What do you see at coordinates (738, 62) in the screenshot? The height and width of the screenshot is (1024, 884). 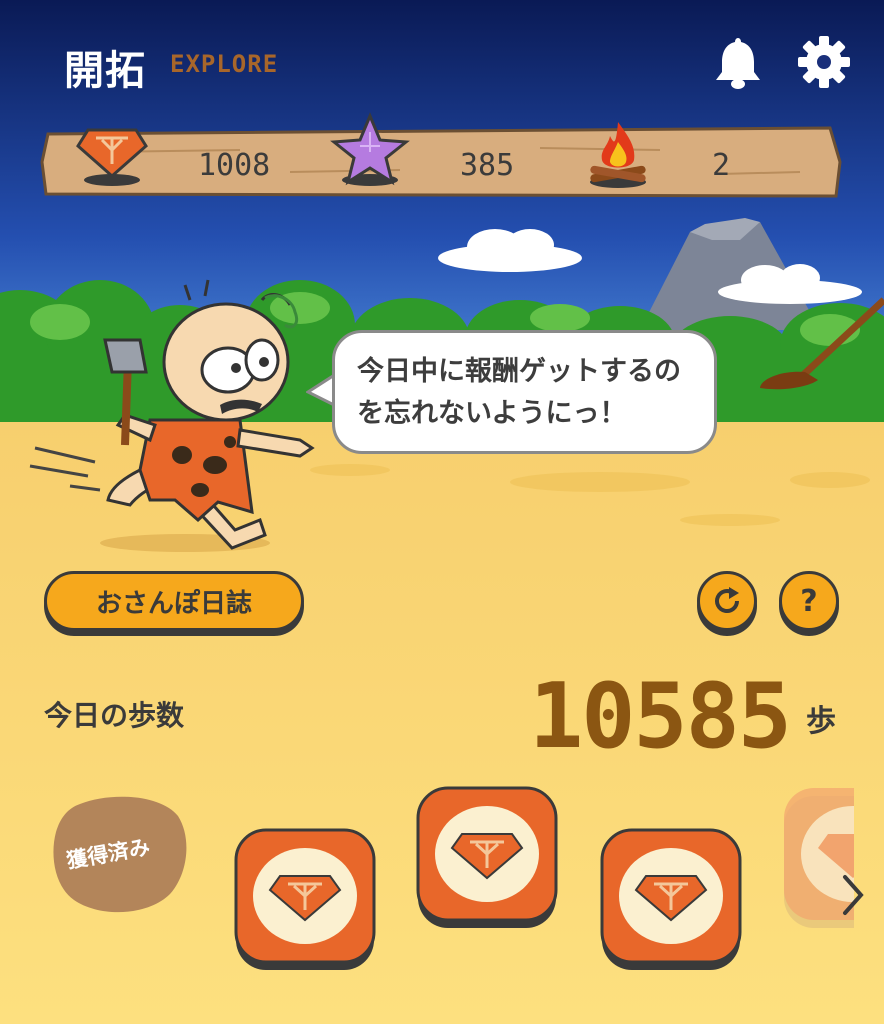 I see `bell-icon` at bounding box center [738, 62].